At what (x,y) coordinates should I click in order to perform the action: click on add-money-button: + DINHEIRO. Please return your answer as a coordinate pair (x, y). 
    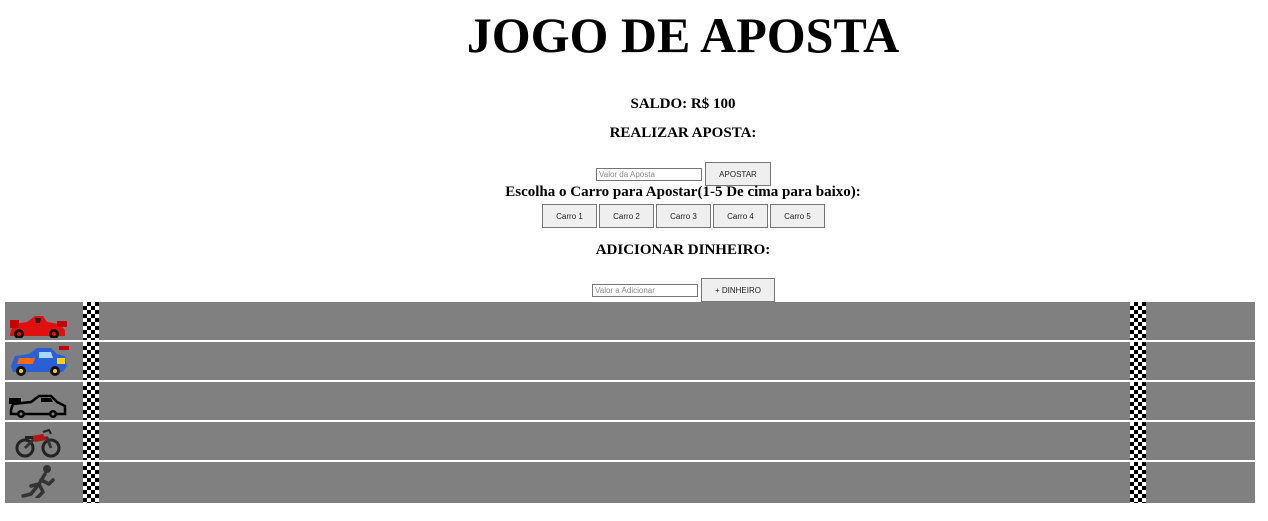
    Looking at the image, I should click on (738, 290).